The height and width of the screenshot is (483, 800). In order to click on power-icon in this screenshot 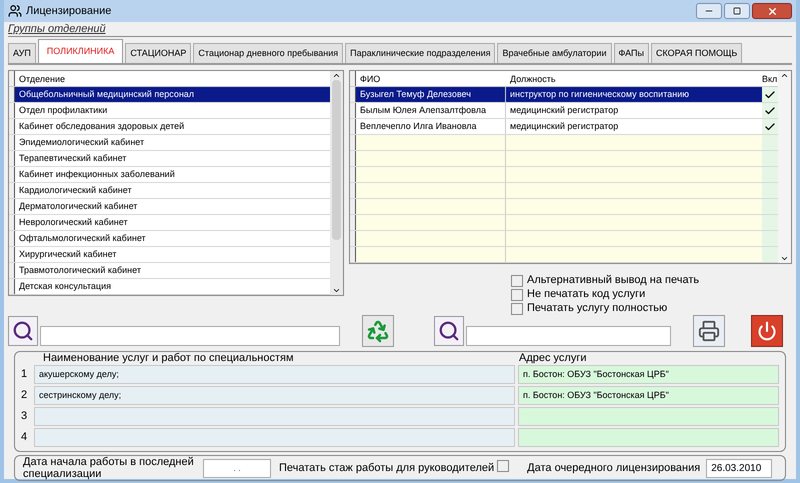, I will do `click(767, 331)`.